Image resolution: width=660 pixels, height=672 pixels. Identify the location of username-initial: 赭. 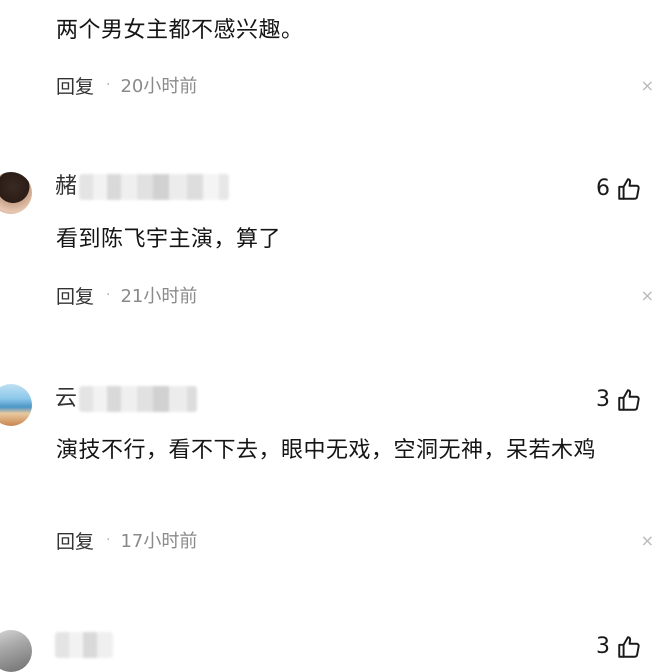
(66, 186).